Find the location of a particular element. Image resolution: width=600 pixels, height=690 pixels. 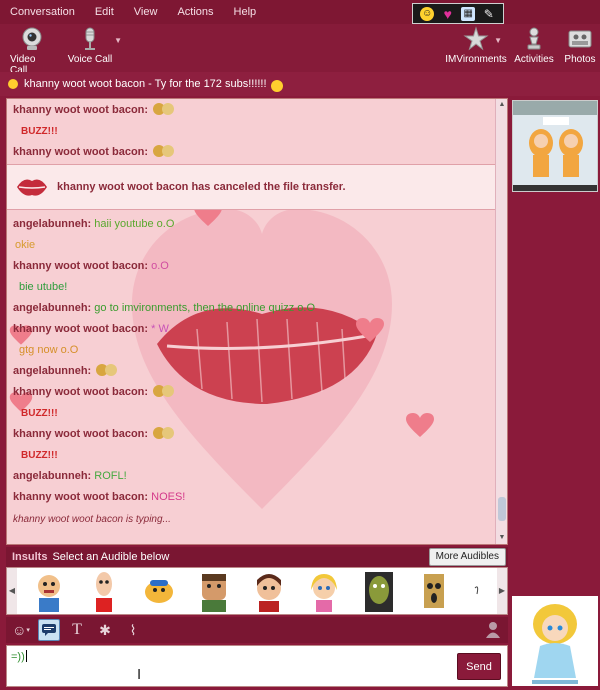

chat-bubble-icon is located at coordinates (49, 630).